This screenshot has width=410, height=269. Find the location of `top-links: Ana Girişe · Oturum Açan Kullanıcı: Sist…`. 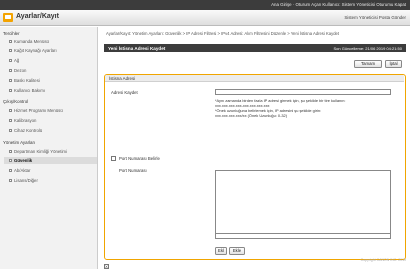

top-links: Ana Girişe · Oturum Açan Kullanıcı: Sist… is located at coordinates (338, 4).